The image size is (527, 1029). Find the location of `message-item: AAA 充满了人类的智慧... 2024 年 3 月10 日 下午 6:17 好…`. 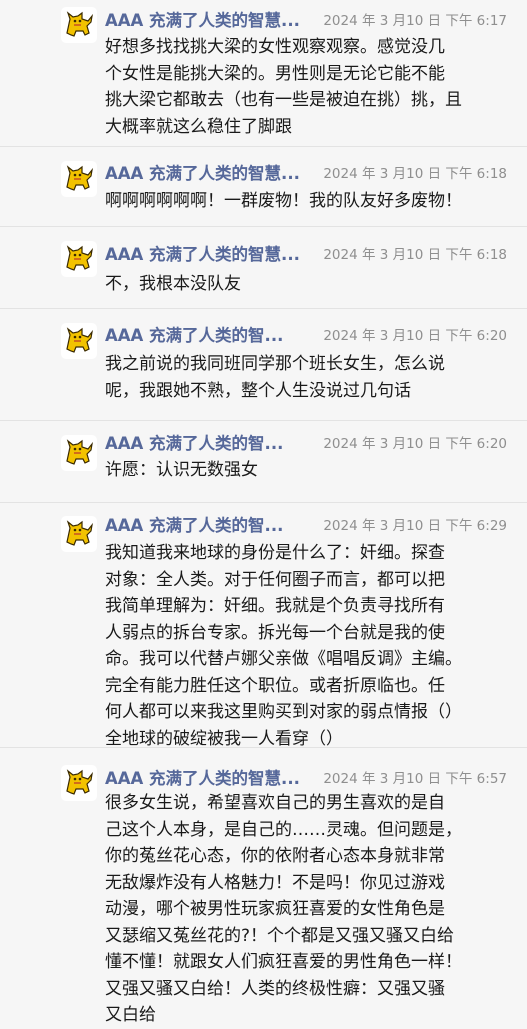

message-item: AAA 充满了人类的智慧... 2024 年 3 月10 日 下午 6:17 好… is located at coordinates (263, 73).